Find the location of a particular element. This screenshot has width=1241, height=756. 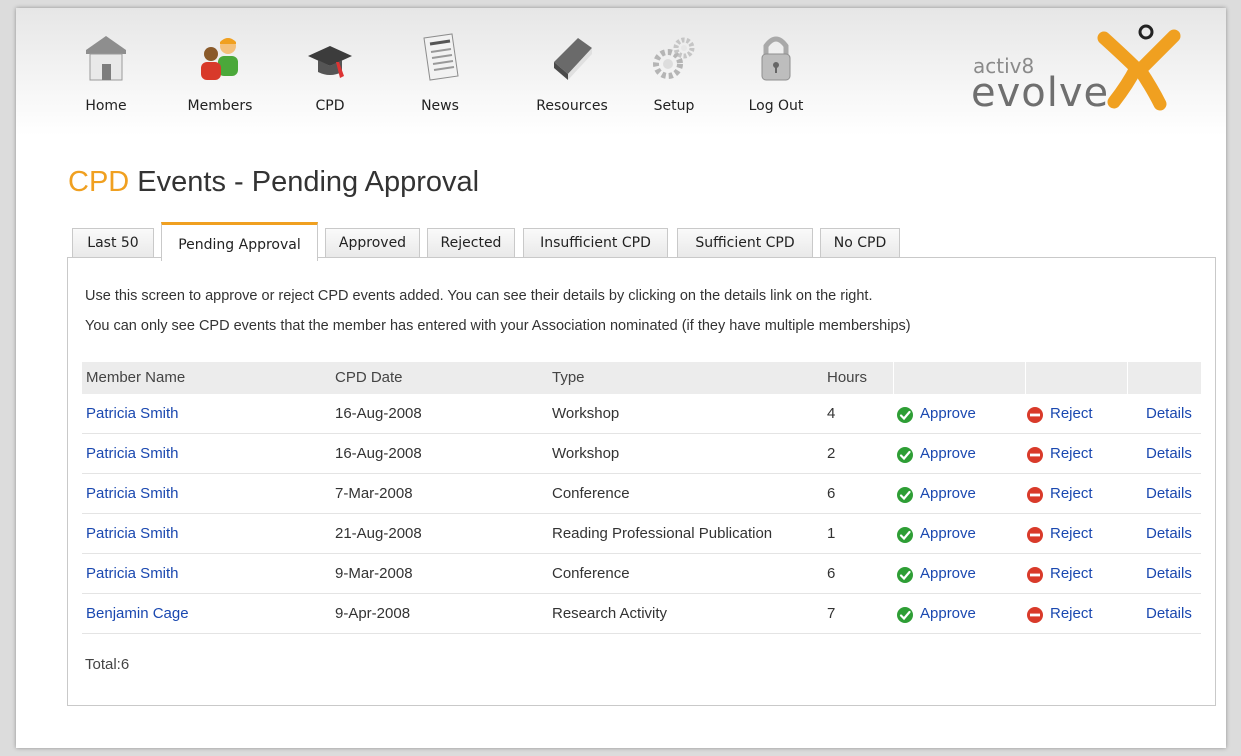

nav-log-out-label: Log Out is located at coordinates (776, 106).